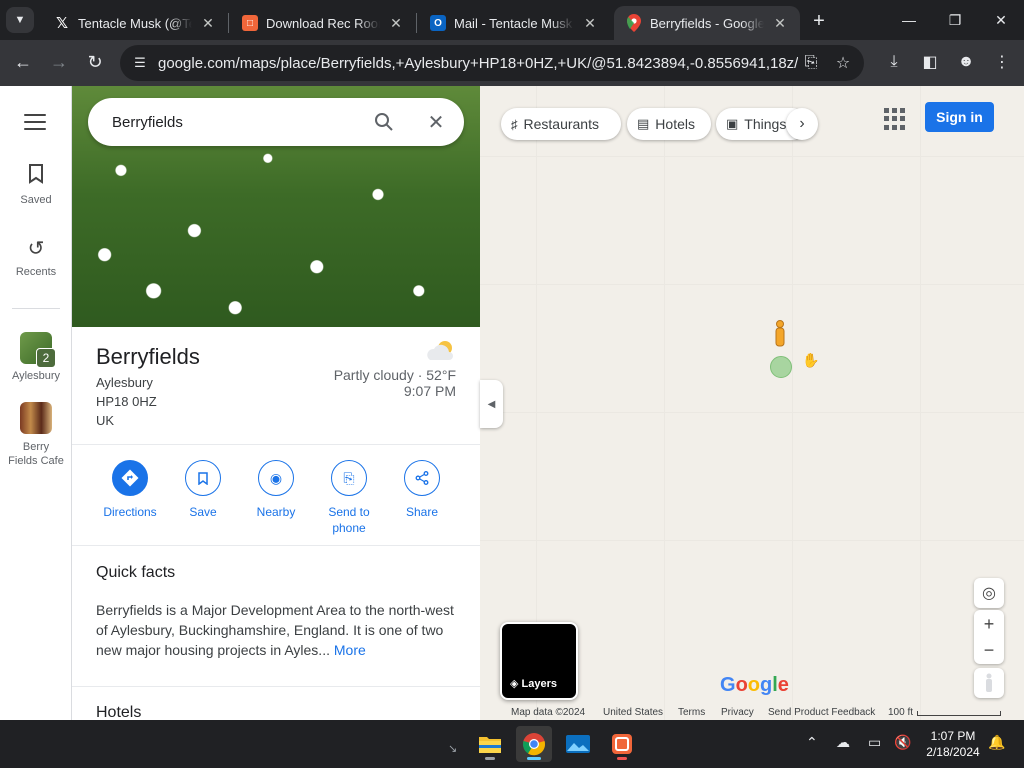 Image resolution: width=1024 pixels, height=768 pixels. I want to click on cafe-thumbnail, so click(36, 418).